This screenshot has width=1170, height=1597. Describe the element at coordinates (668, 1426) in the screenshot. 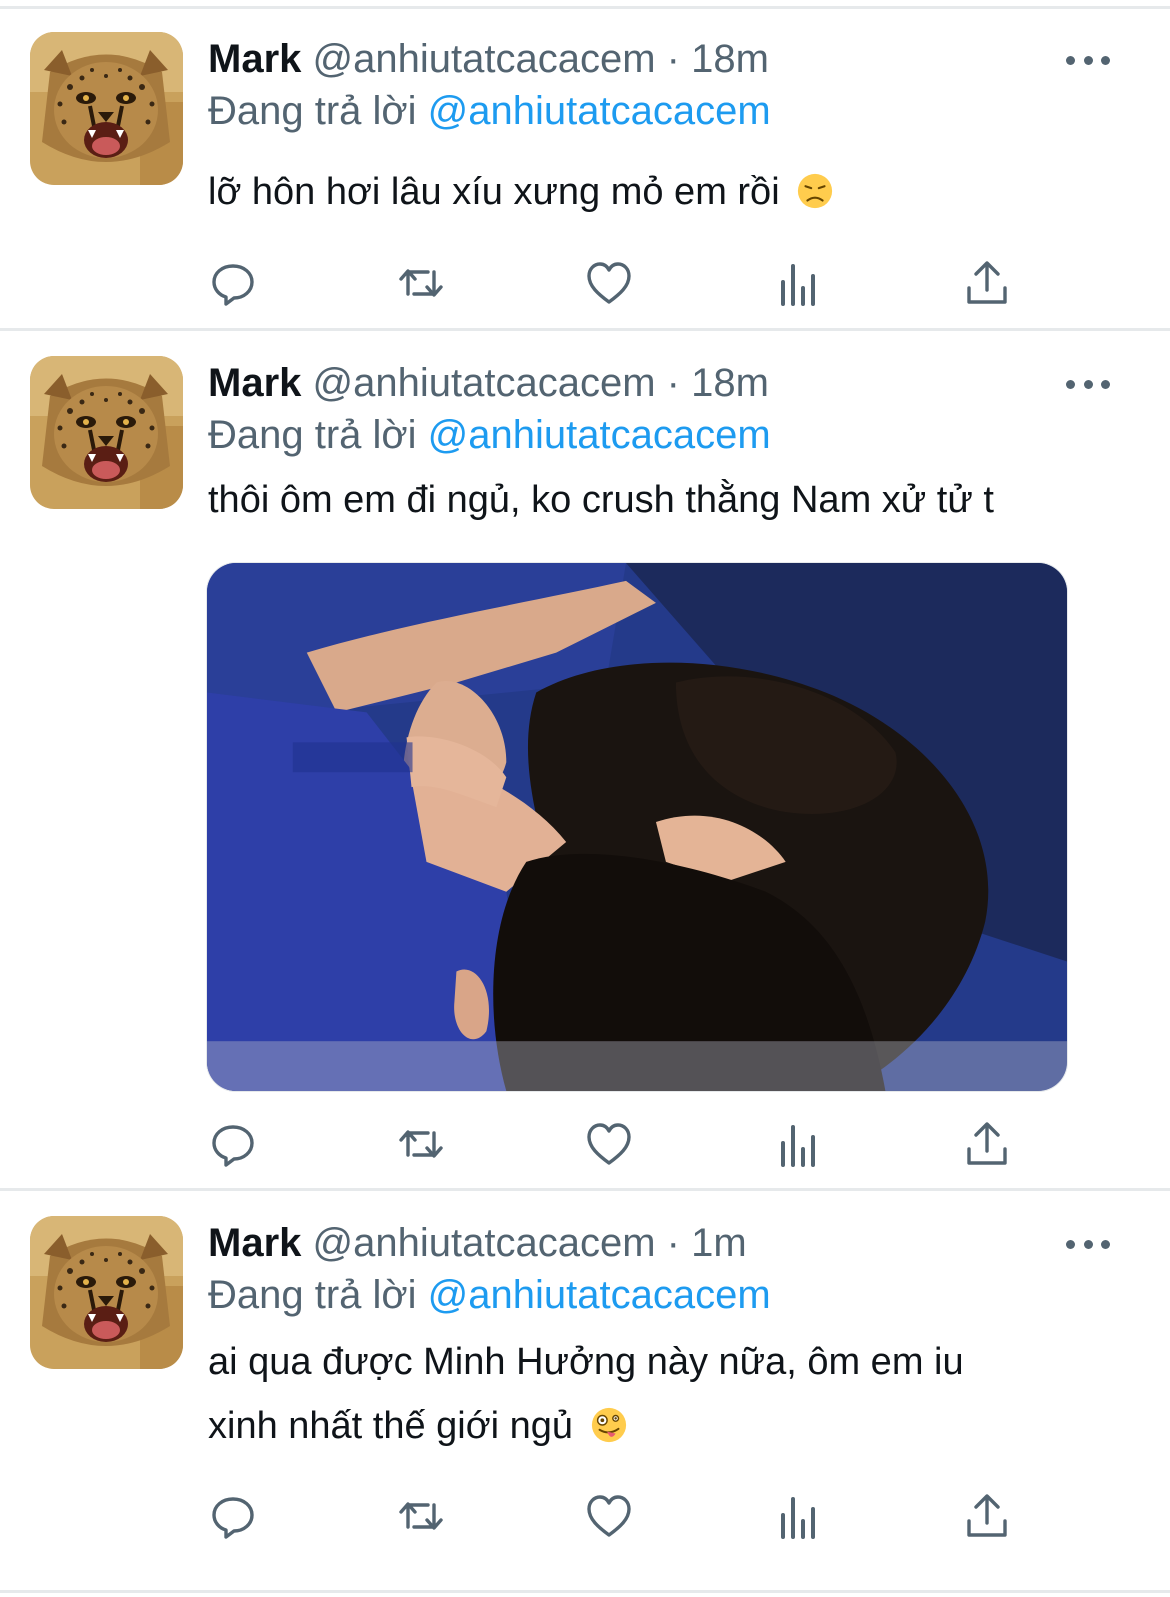

I see `tweet-text-line-with-emoji: xinh nhất thế giới ngủ` at that location.